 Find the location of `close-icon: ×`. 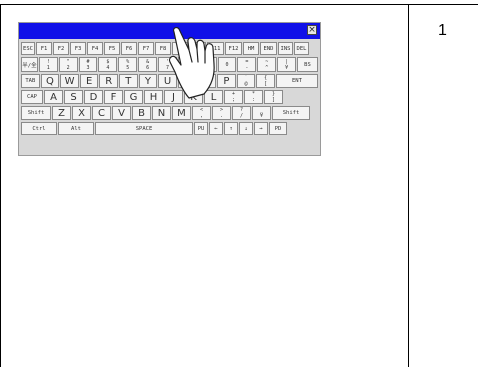

close-icon: × is located at coordinates (312, 30).